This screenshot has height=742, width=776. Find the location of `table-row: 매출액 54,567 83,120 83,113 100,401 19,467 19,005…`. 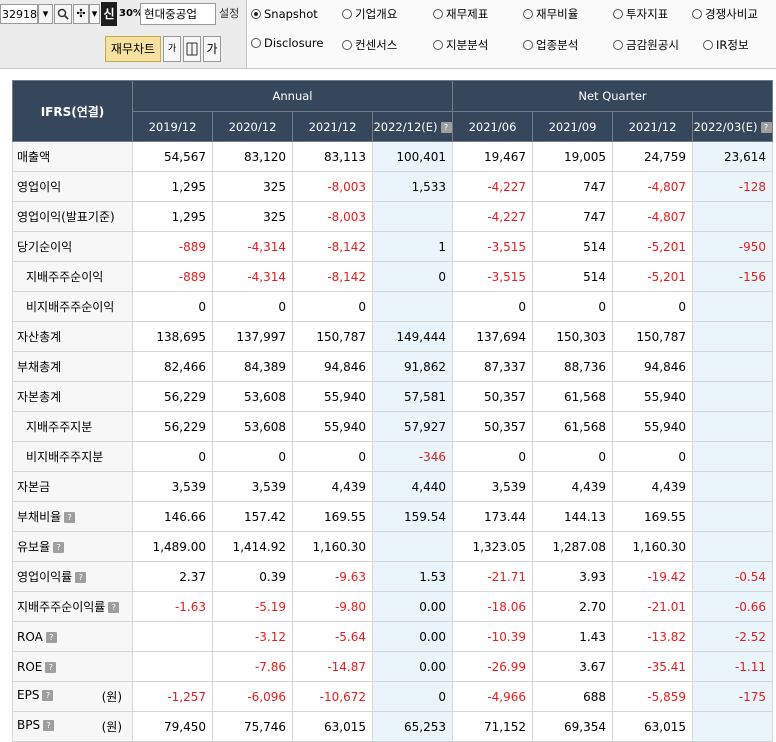

table-row: 매출액 54,567 83,120 83,113 100,401 19,467 19,005… is located at coordinates (392, 156).